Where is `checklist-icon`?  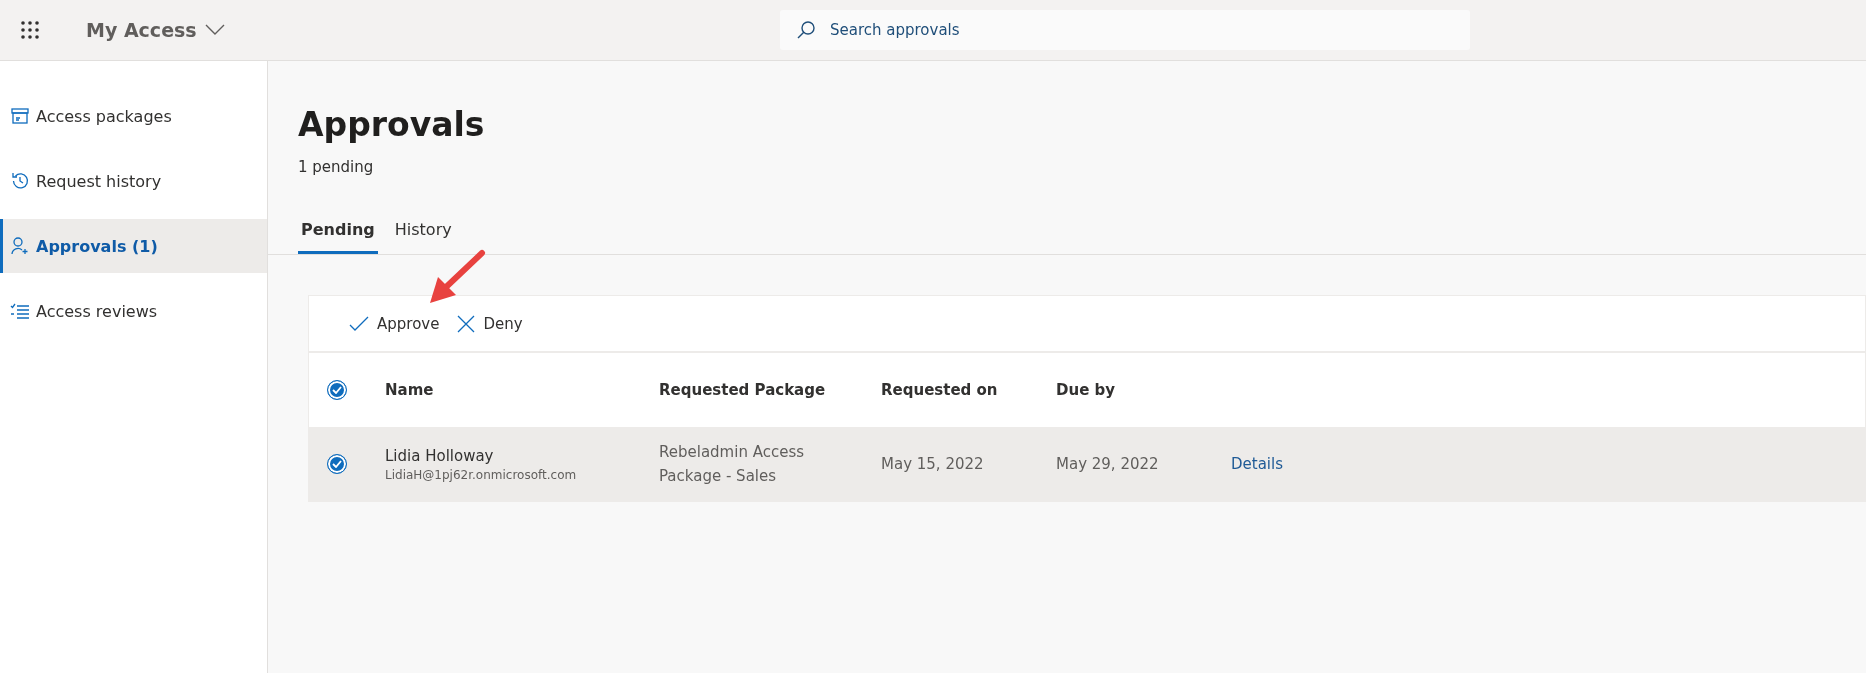 checklist-icon is located at coordinates (20, 311).